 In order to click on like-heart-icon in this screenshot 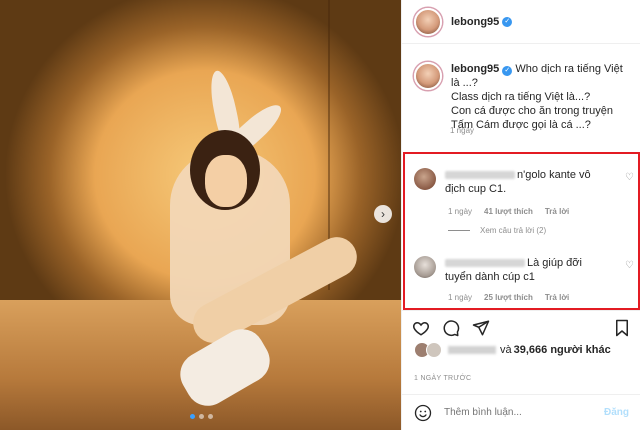, I will do `click(422, 328)`.